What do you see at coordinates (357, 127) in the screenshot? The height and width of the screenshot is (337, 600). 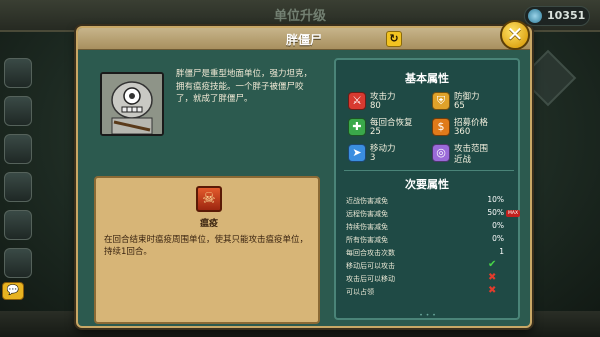 I see `heal-icon: ✚` at bounding box center [357, 127].